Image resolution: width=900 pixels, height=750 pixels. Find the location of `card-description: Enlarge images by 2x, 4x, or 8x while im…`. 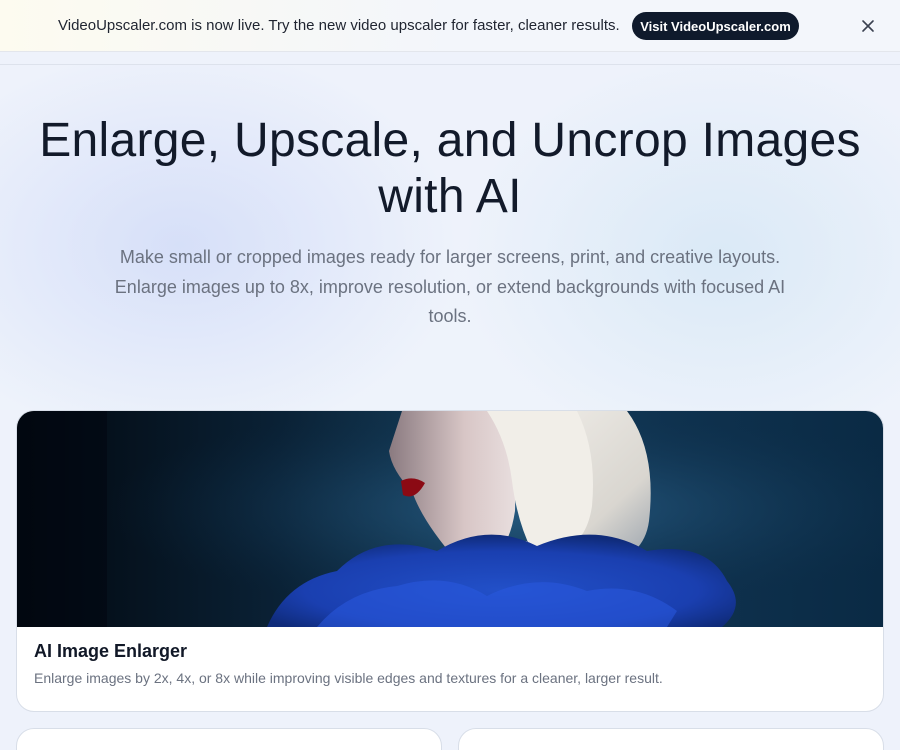

card-description: Enlarge images by 2x, 4x, or 8x while im… is located at coordinates (348, 678).